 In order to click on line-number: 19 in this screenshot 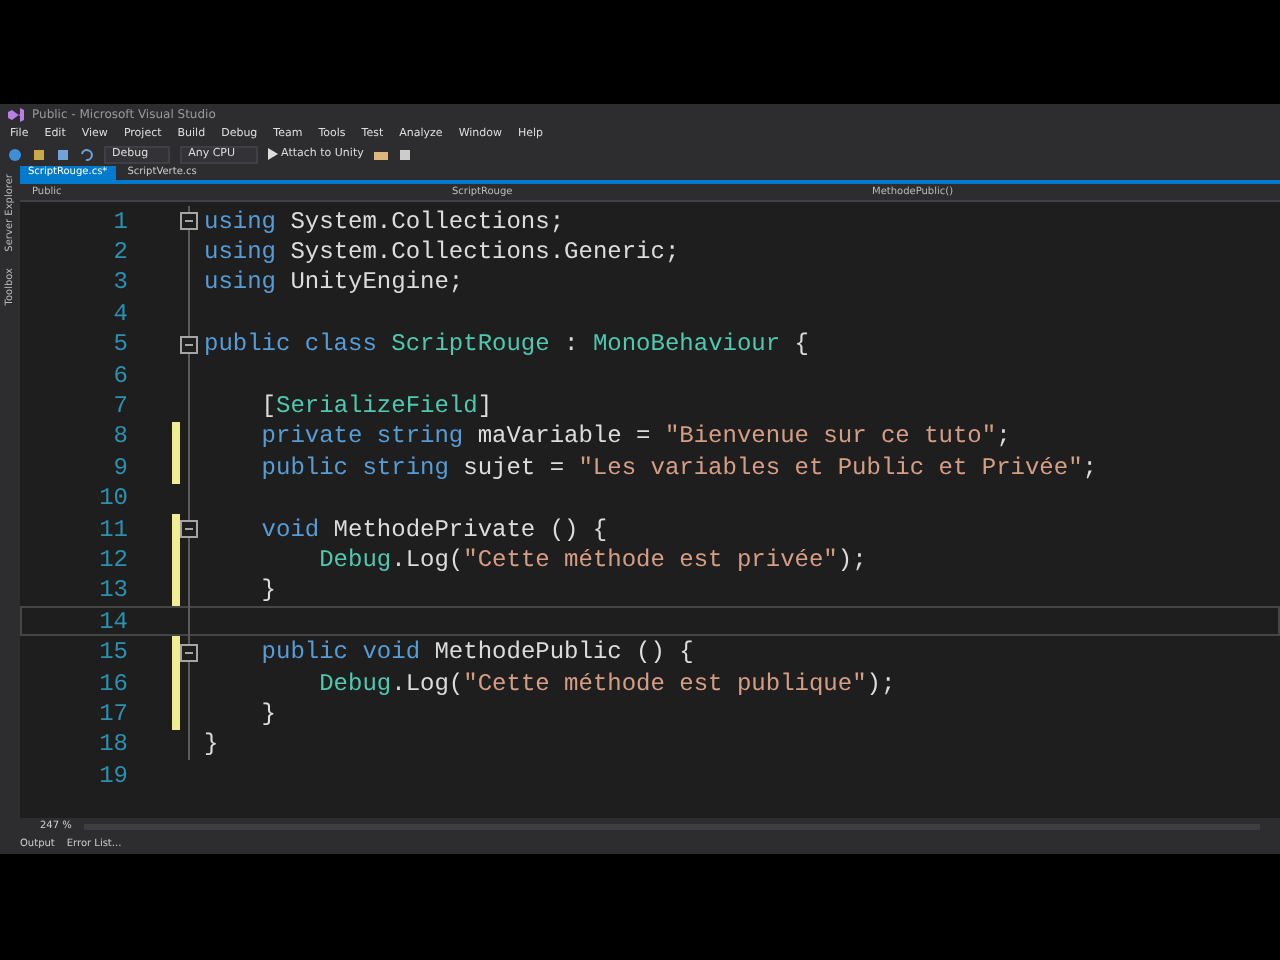, I will do `click(113, 775)`.